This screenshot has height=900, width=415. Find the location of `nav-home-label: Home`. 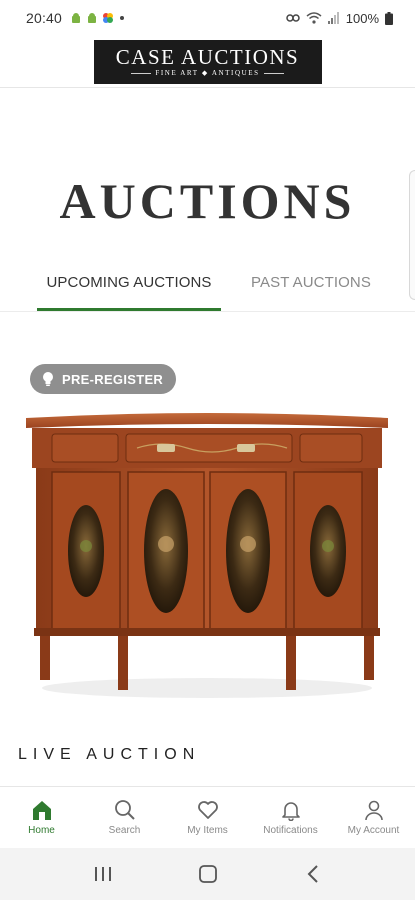

nav-home-label: Home is located at coordinates (41, 830).